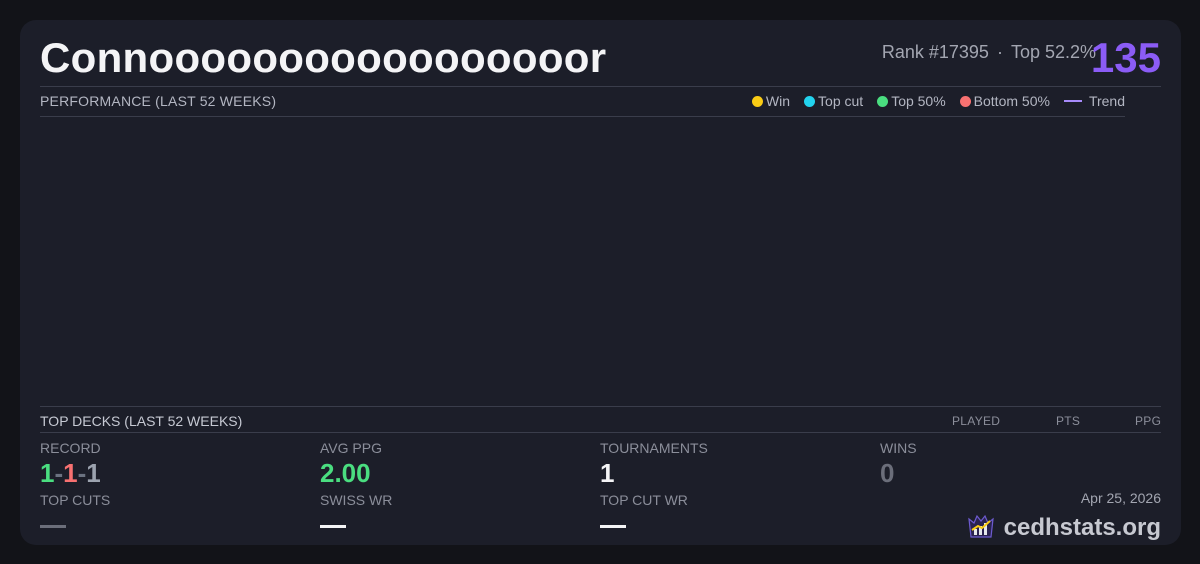 The width and height of the screenshot is (1200, 564). I want to click on score-value: 135, so click(1125, 57).